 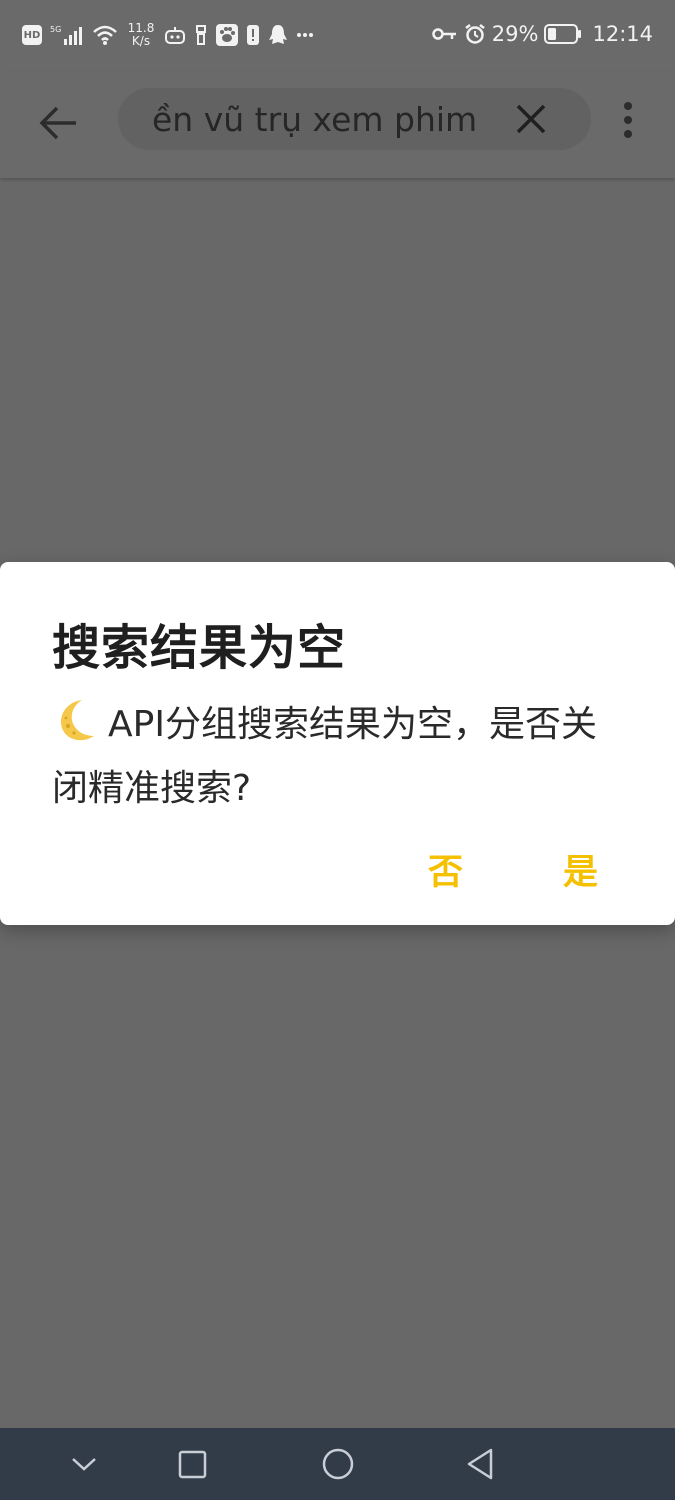 What do you see at coordinates (445, 869) in the screenshot?
I see `no-button: 否` at bounding box center [445, 869].